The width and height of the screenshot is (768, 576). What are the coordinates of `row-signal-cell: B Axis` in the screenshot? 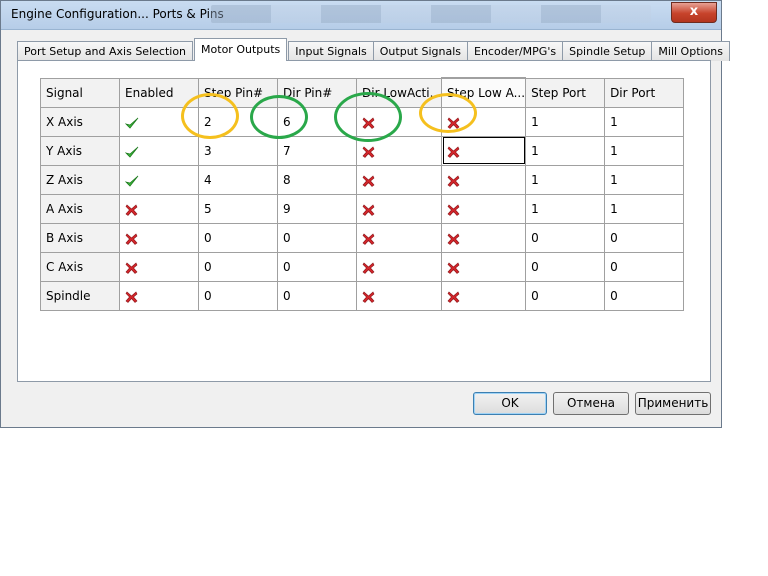 It's located at (80, 237).